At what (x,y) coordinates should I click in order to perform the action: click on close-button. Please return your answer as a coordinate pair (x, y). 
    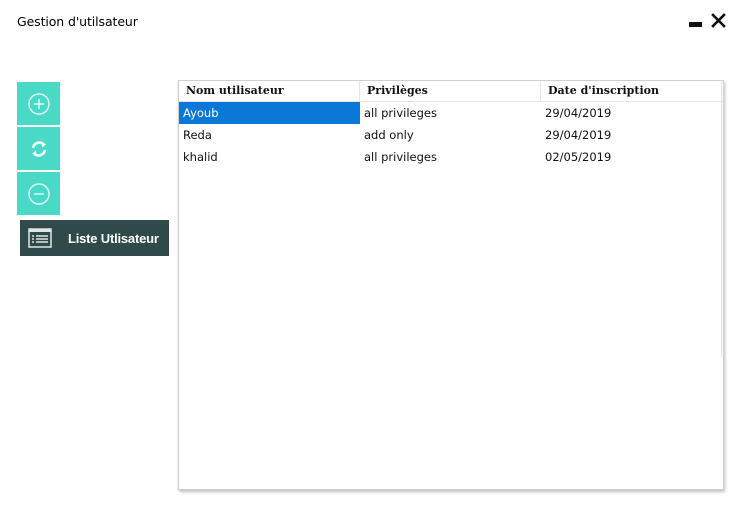
    Looking at the image, I should click on (718, 20).